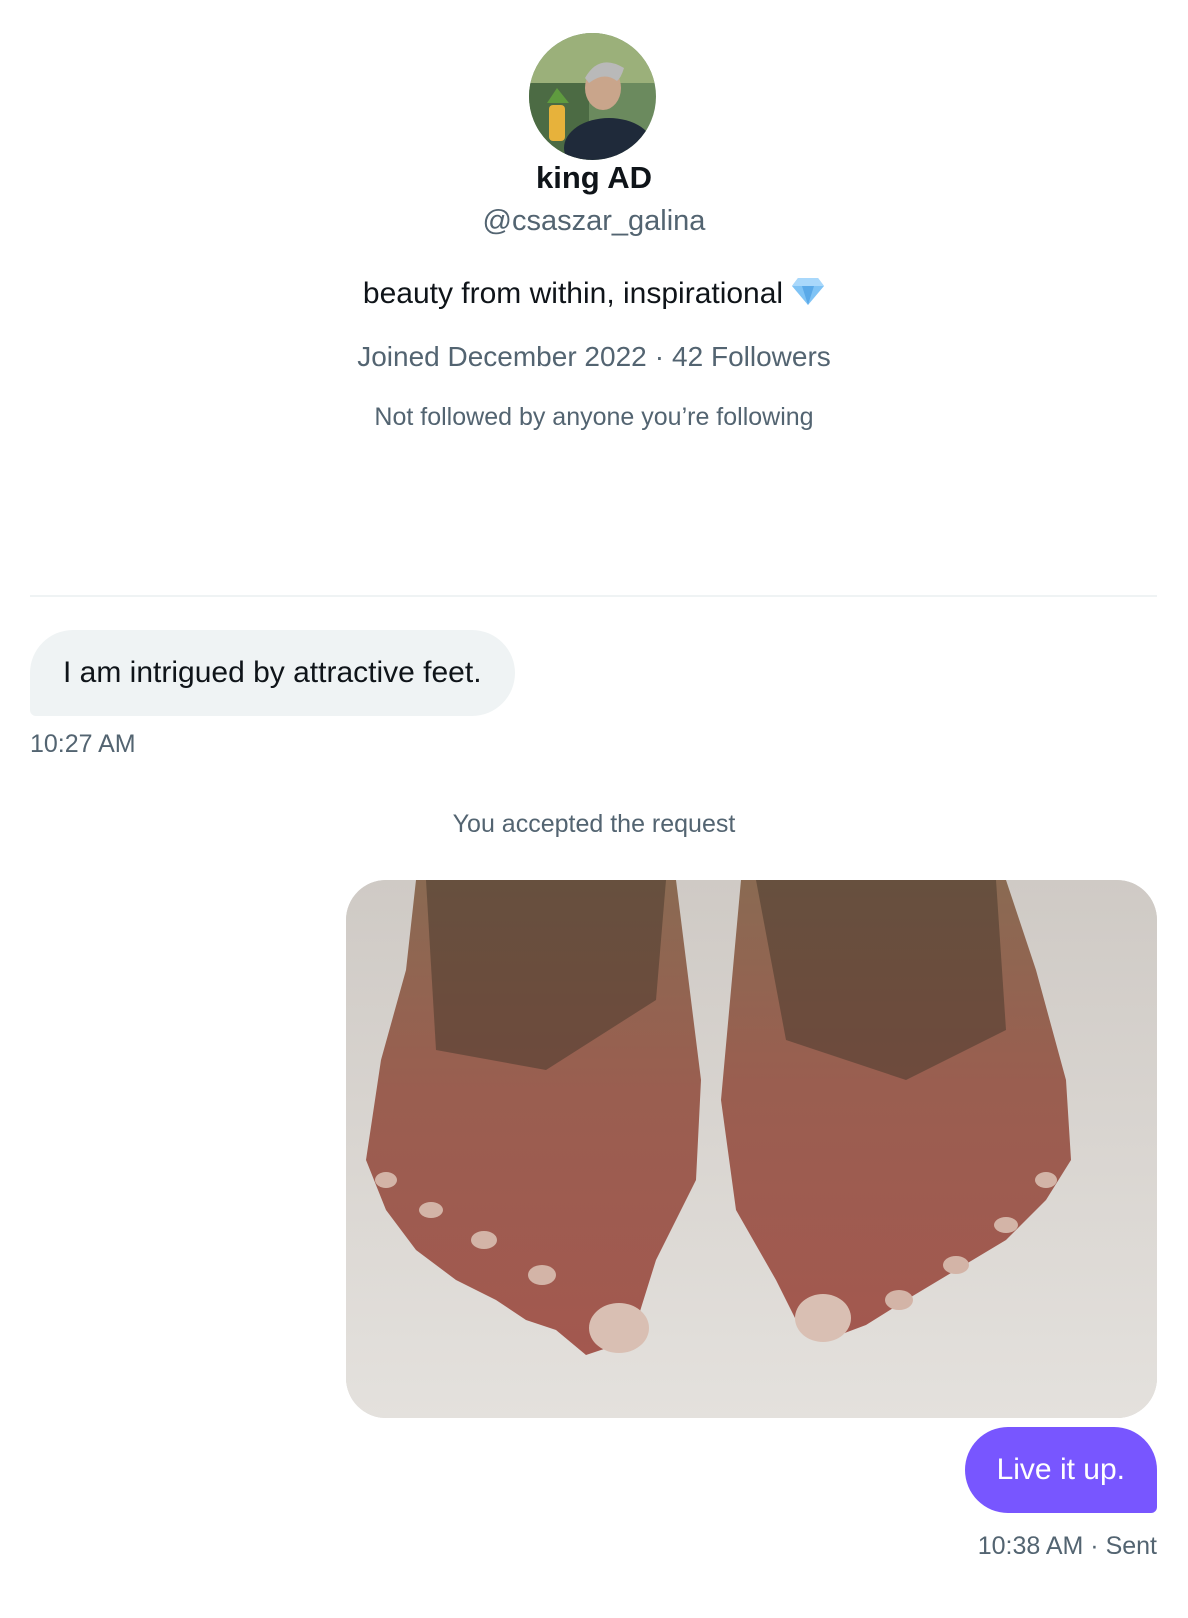  I want to click on display-name: king AD, so click(594, 178).